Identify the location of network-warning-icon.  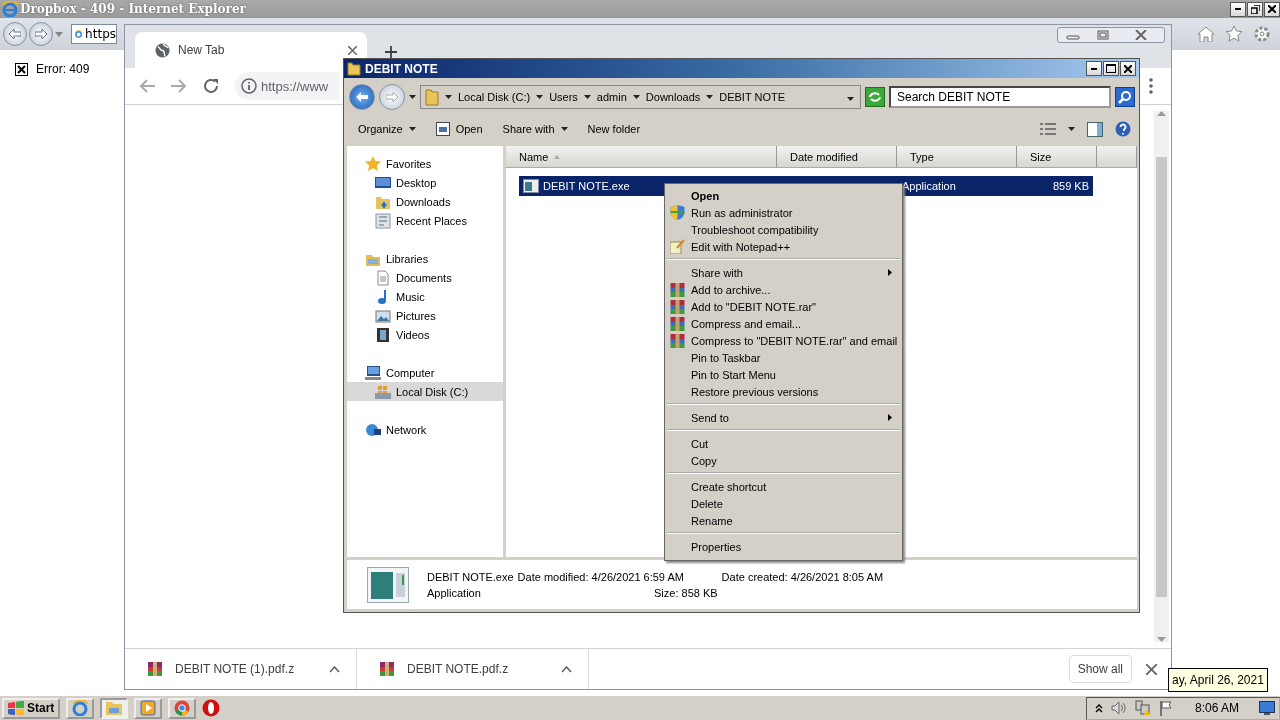
(1142, 708).